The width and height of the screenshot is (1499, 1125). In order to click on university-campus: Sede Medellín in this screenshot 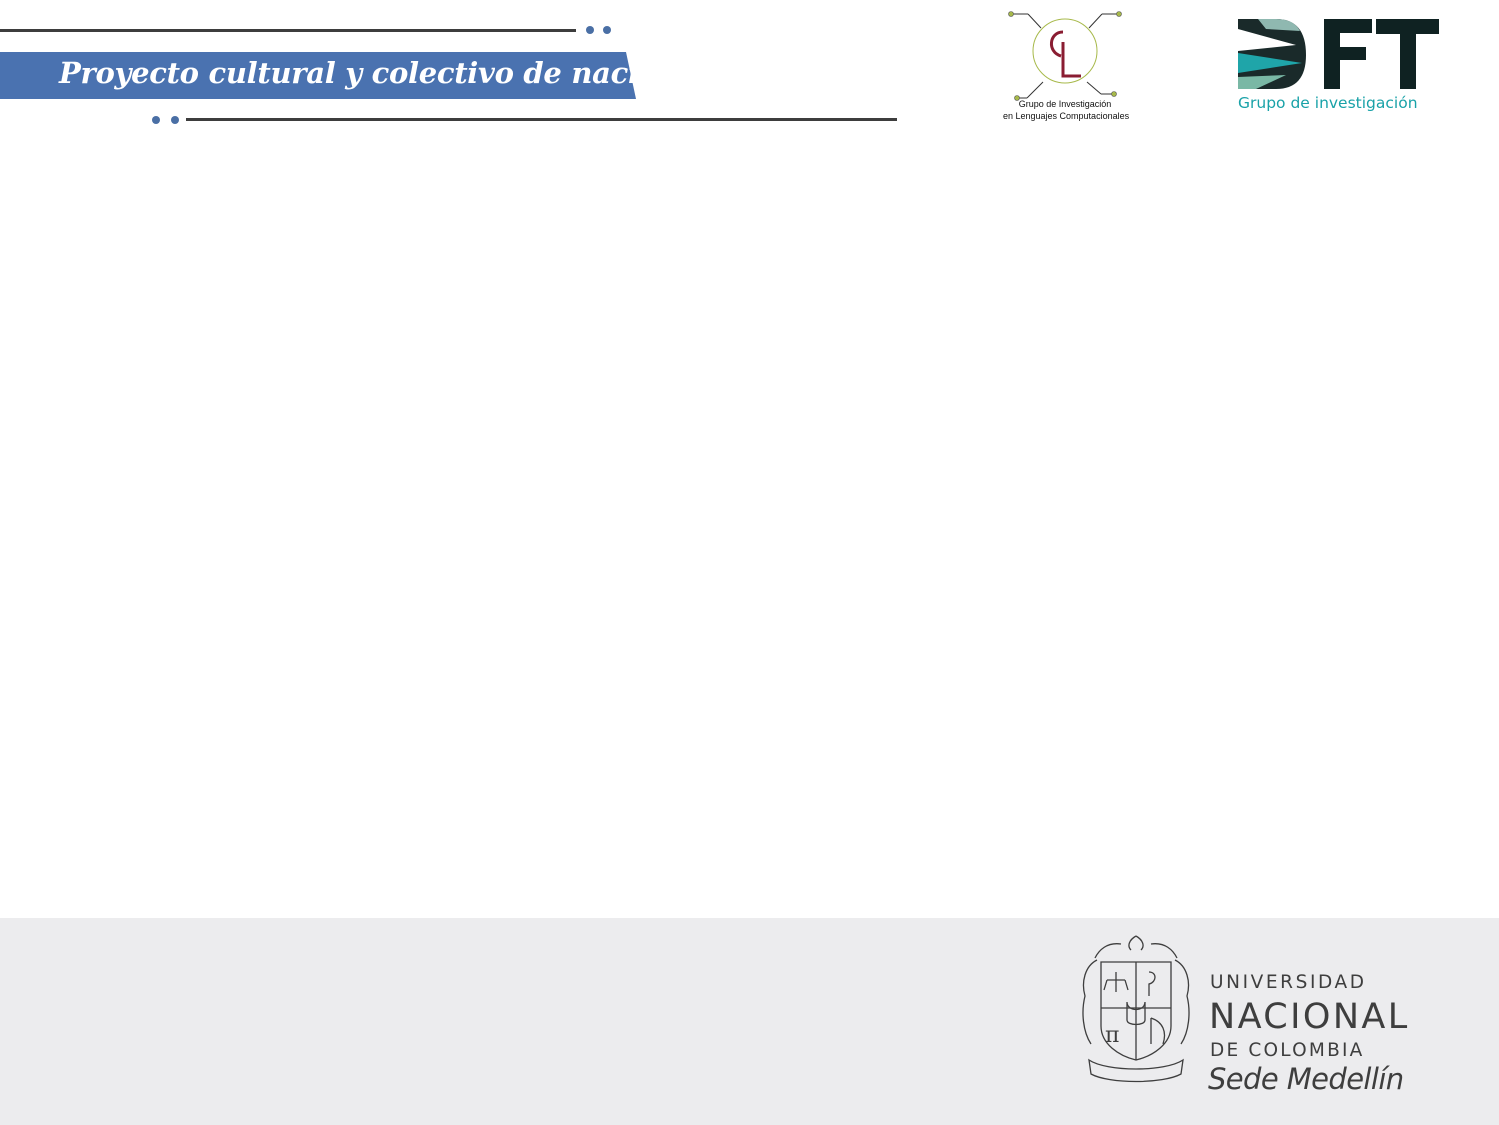, I will do `click(1306, 1079)`.